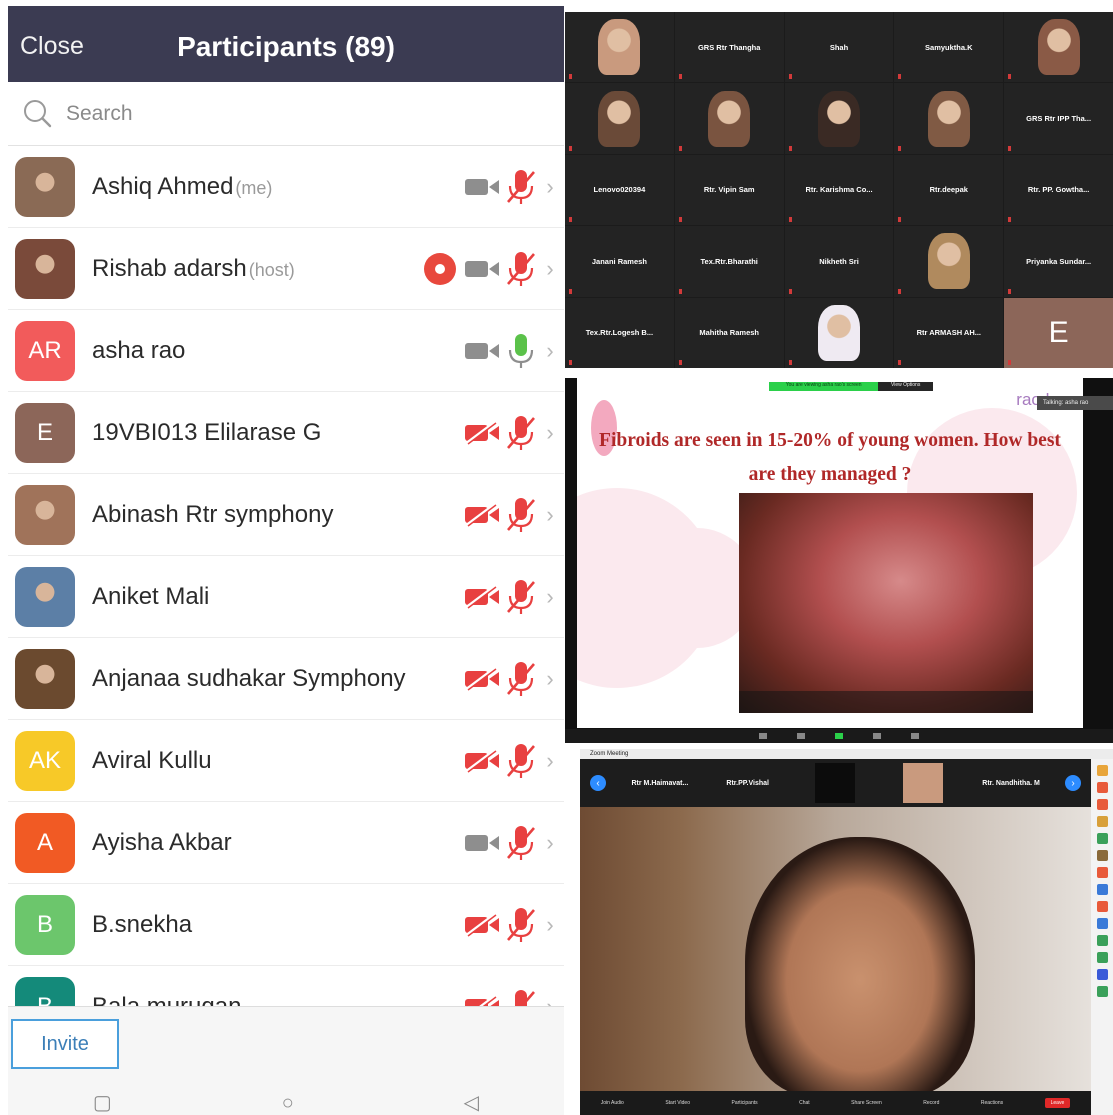  Describe the element at coordinates (45, 924) in the screenshot. I see `participant-avatar: B` at that location.